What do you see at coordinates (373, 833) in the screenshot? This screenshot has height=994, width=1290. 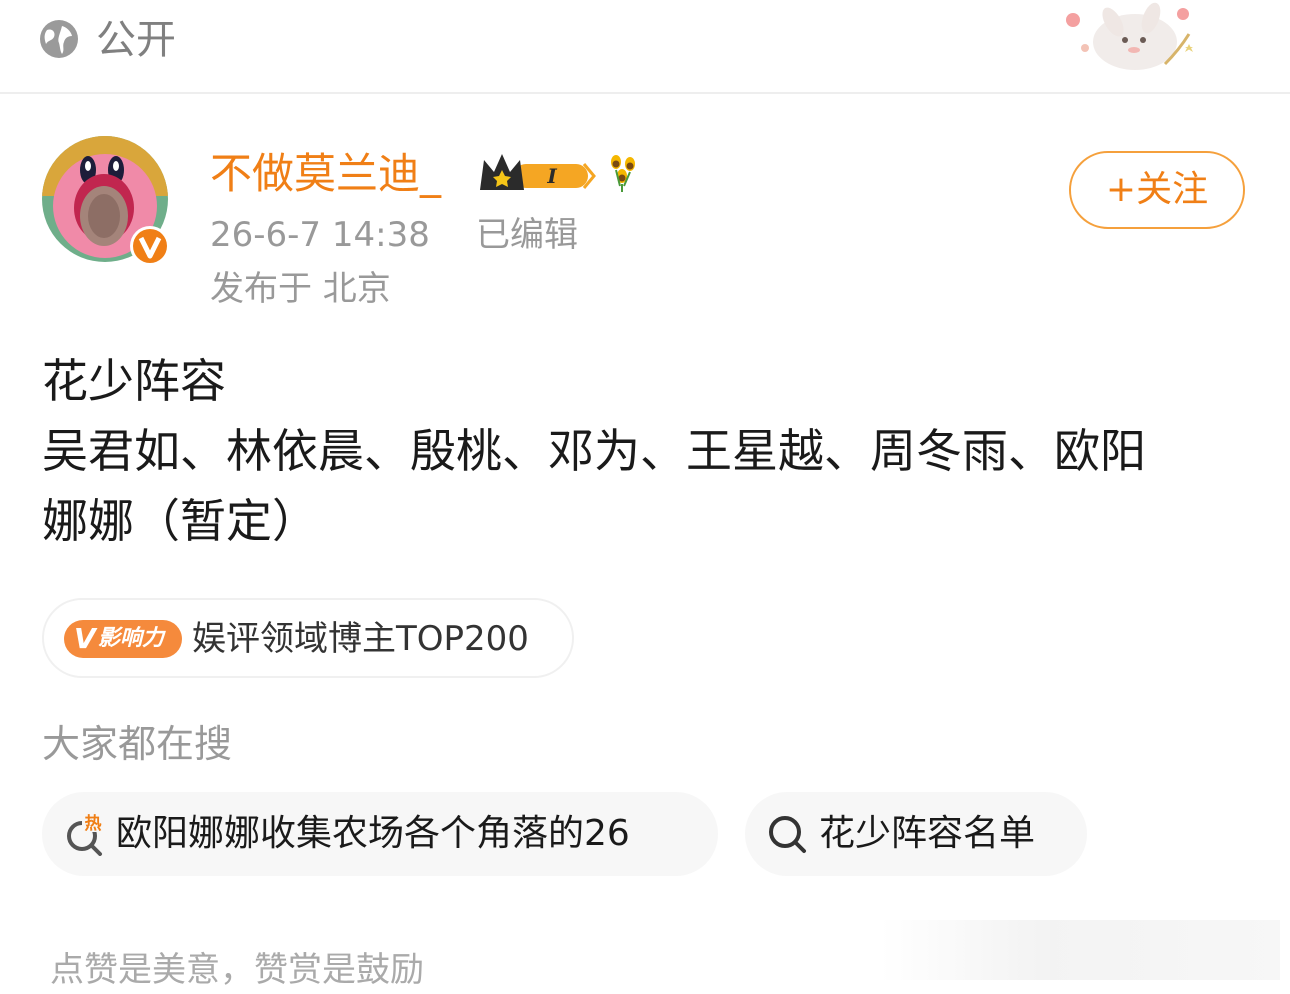 I see `hot-search-text: 欧阳娜娜收集农场各个角落的26` at bounding box center [373, 833].